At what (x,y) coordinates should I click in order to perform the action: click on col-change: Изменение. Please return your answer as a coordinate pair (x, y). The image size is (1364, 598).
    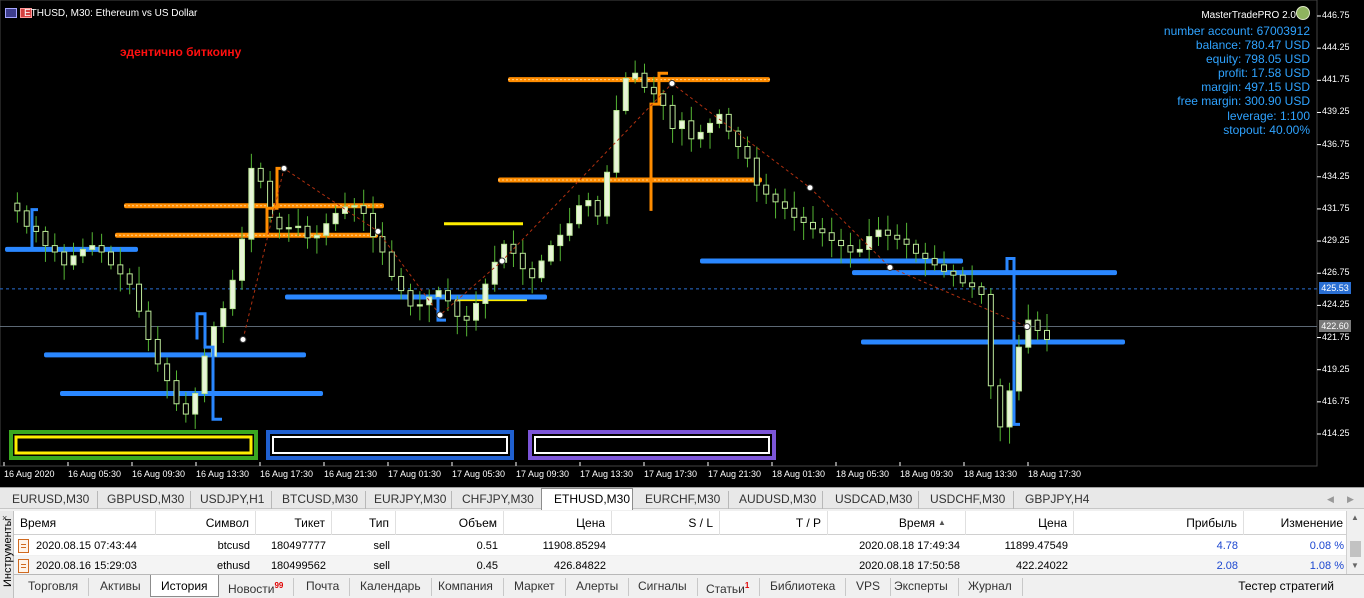
    Looking at the image, I should click on (1297, 523).